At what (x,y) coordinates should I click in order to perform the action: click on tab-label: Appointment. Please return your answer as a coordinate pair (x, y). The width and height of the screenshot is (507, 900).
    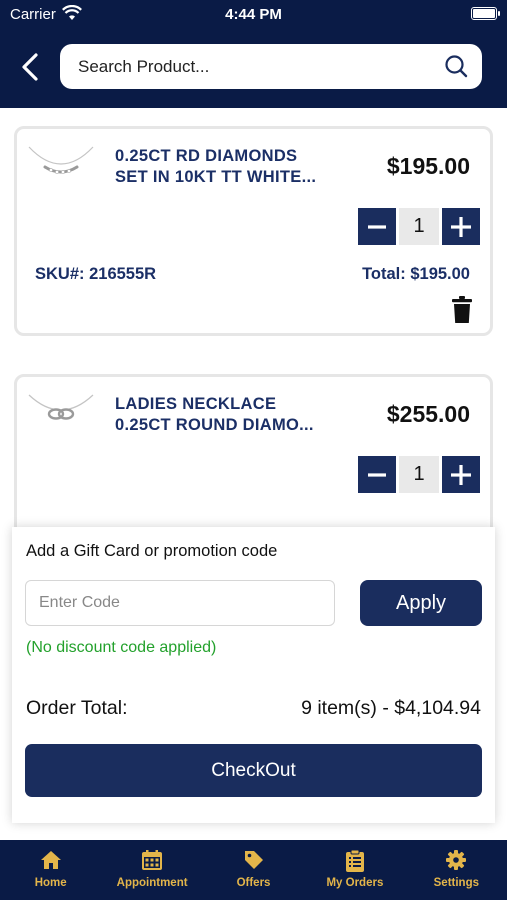
    Looking at the image, I should click on (152, 883).